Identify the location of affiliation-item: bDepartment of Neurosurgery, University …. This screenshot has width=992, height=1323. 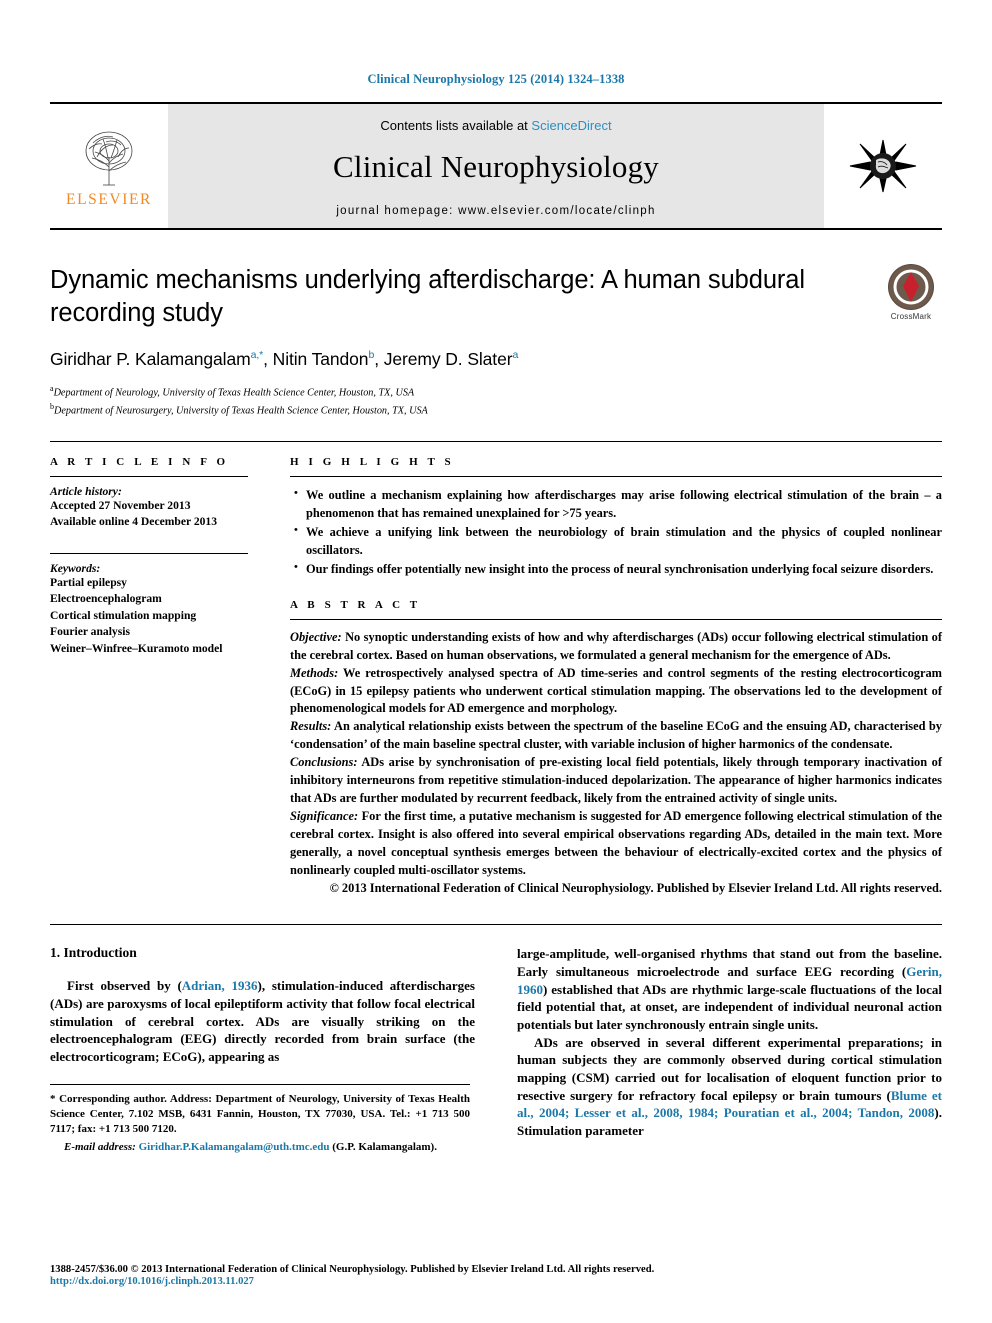
(441, 410).